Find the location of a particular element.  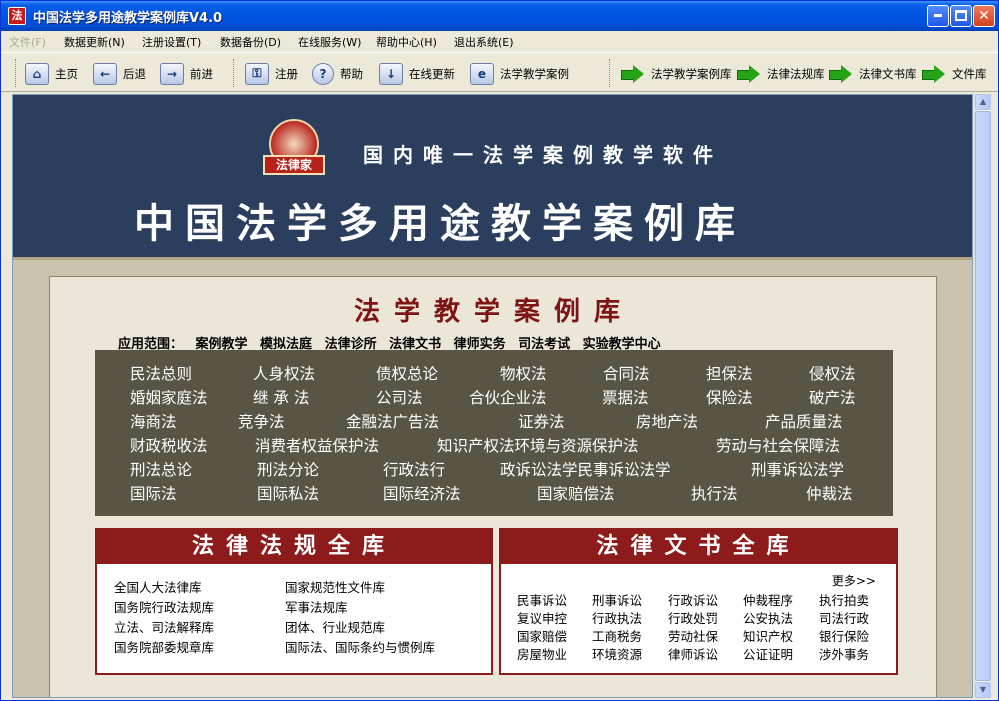

document-link: 环境资源 is located at coordinates (617, 653).